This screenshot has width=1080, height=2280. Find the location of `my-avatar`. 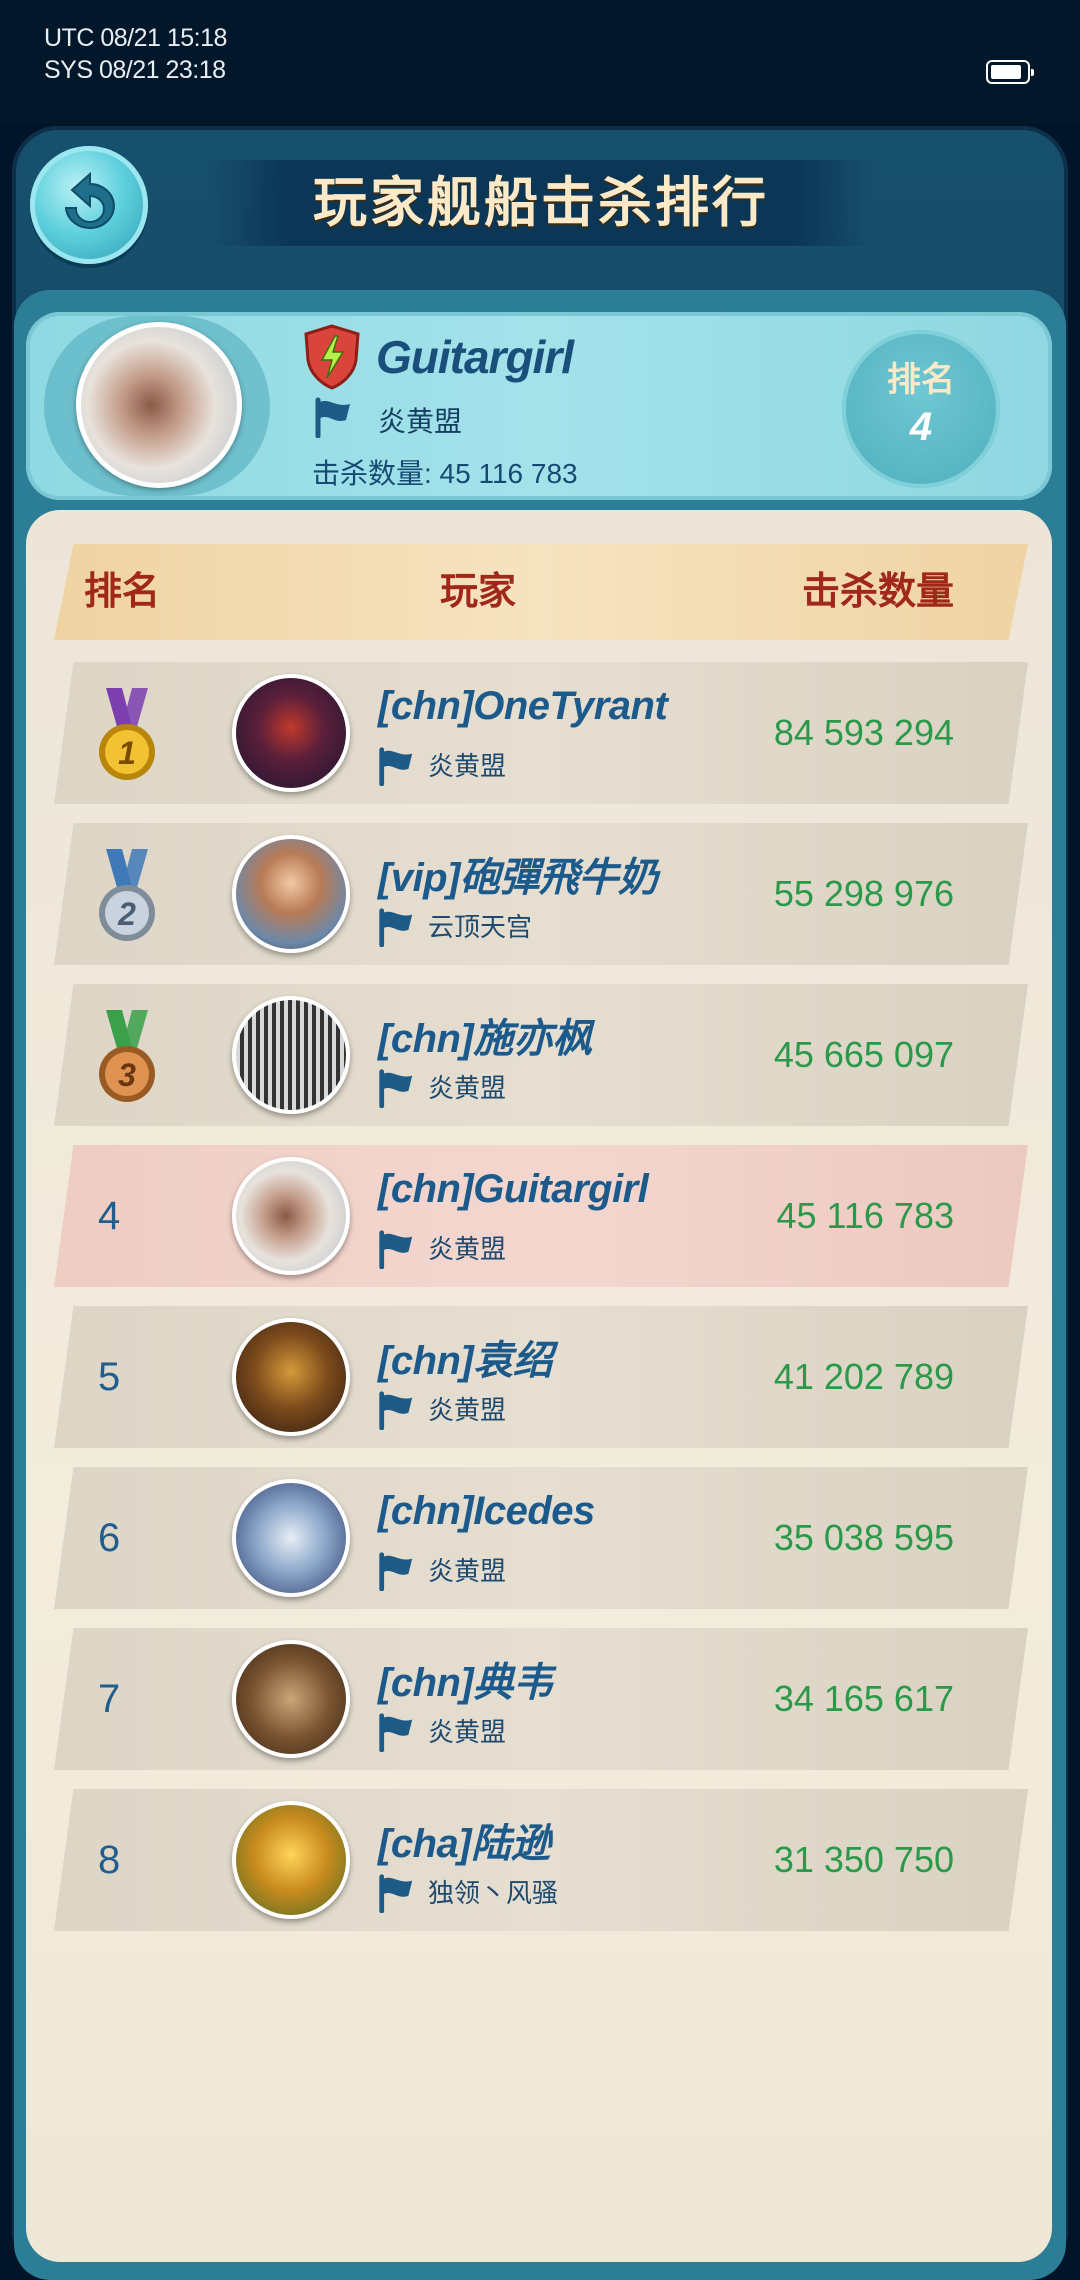

my-avatar is located at coordinates (159, 405).